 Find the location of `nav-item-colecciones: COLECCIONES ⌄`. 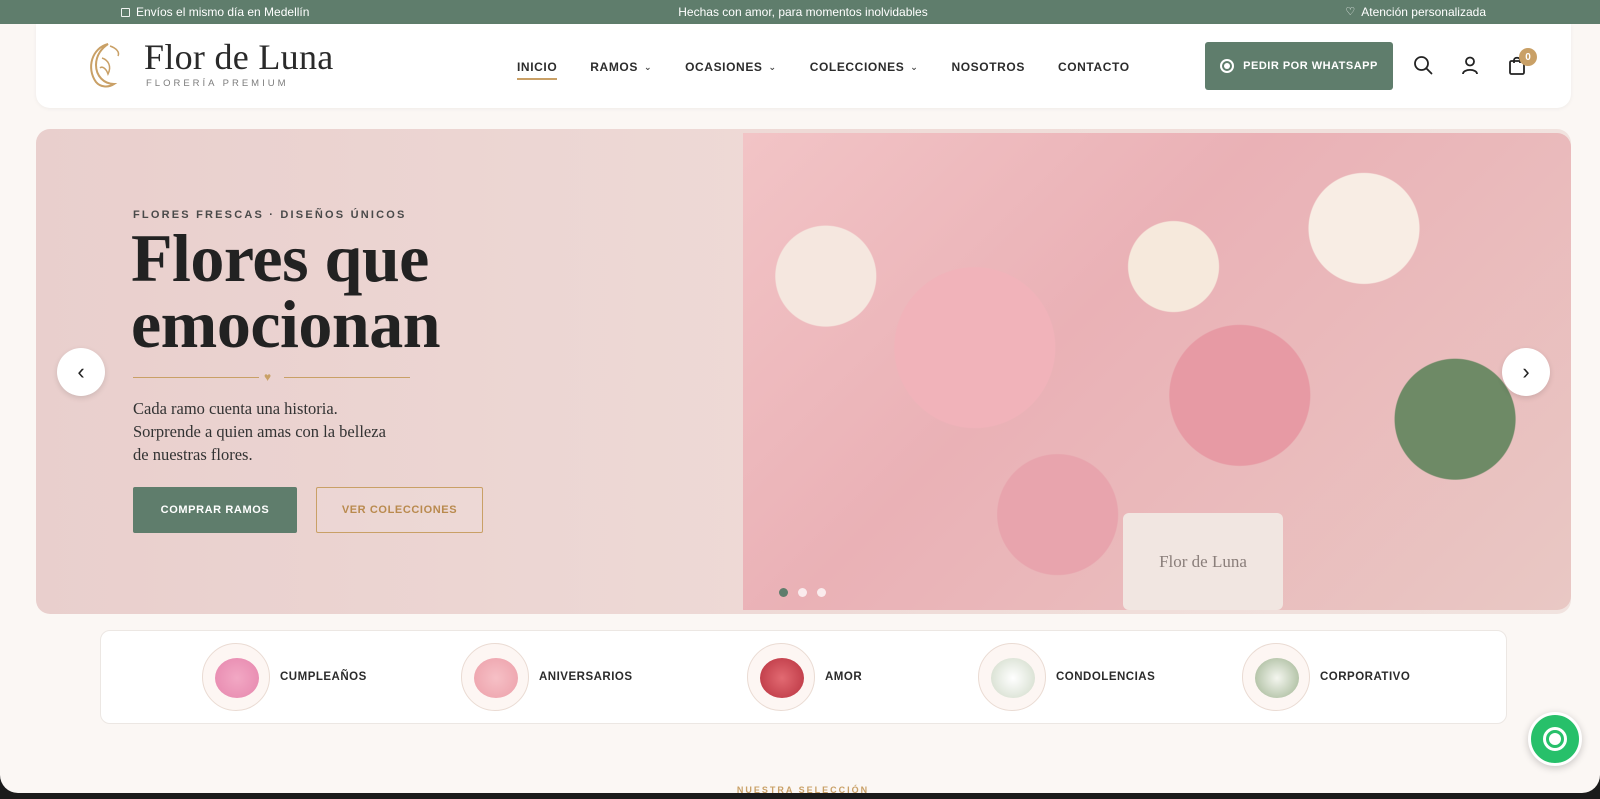

nav-item-colecciones: COLECCIONES ⌄ is located at coordinates (864, 67).